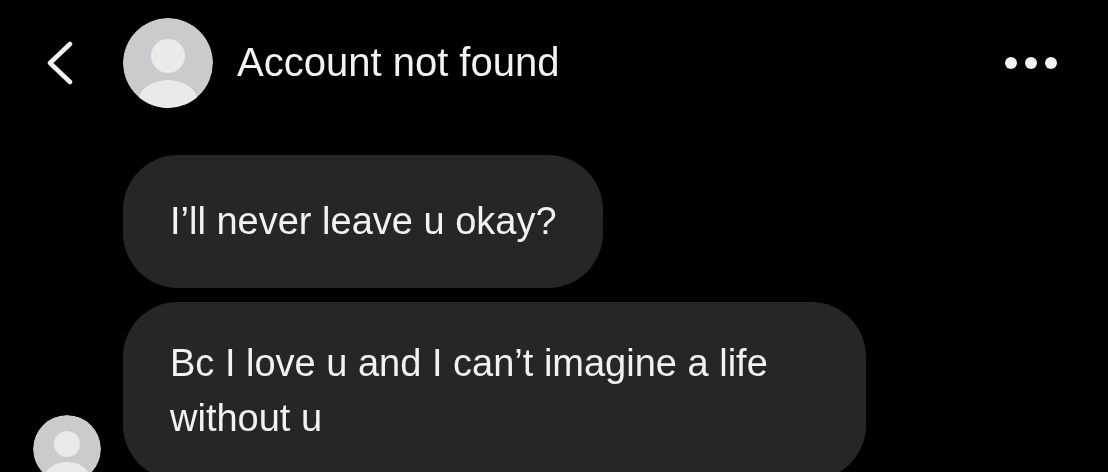 The image size is (1108, 472). What do you see at coordinates (620, 62) in the screenshot?
I see `contact-name: Account not found` at bounding box center [620, 62].